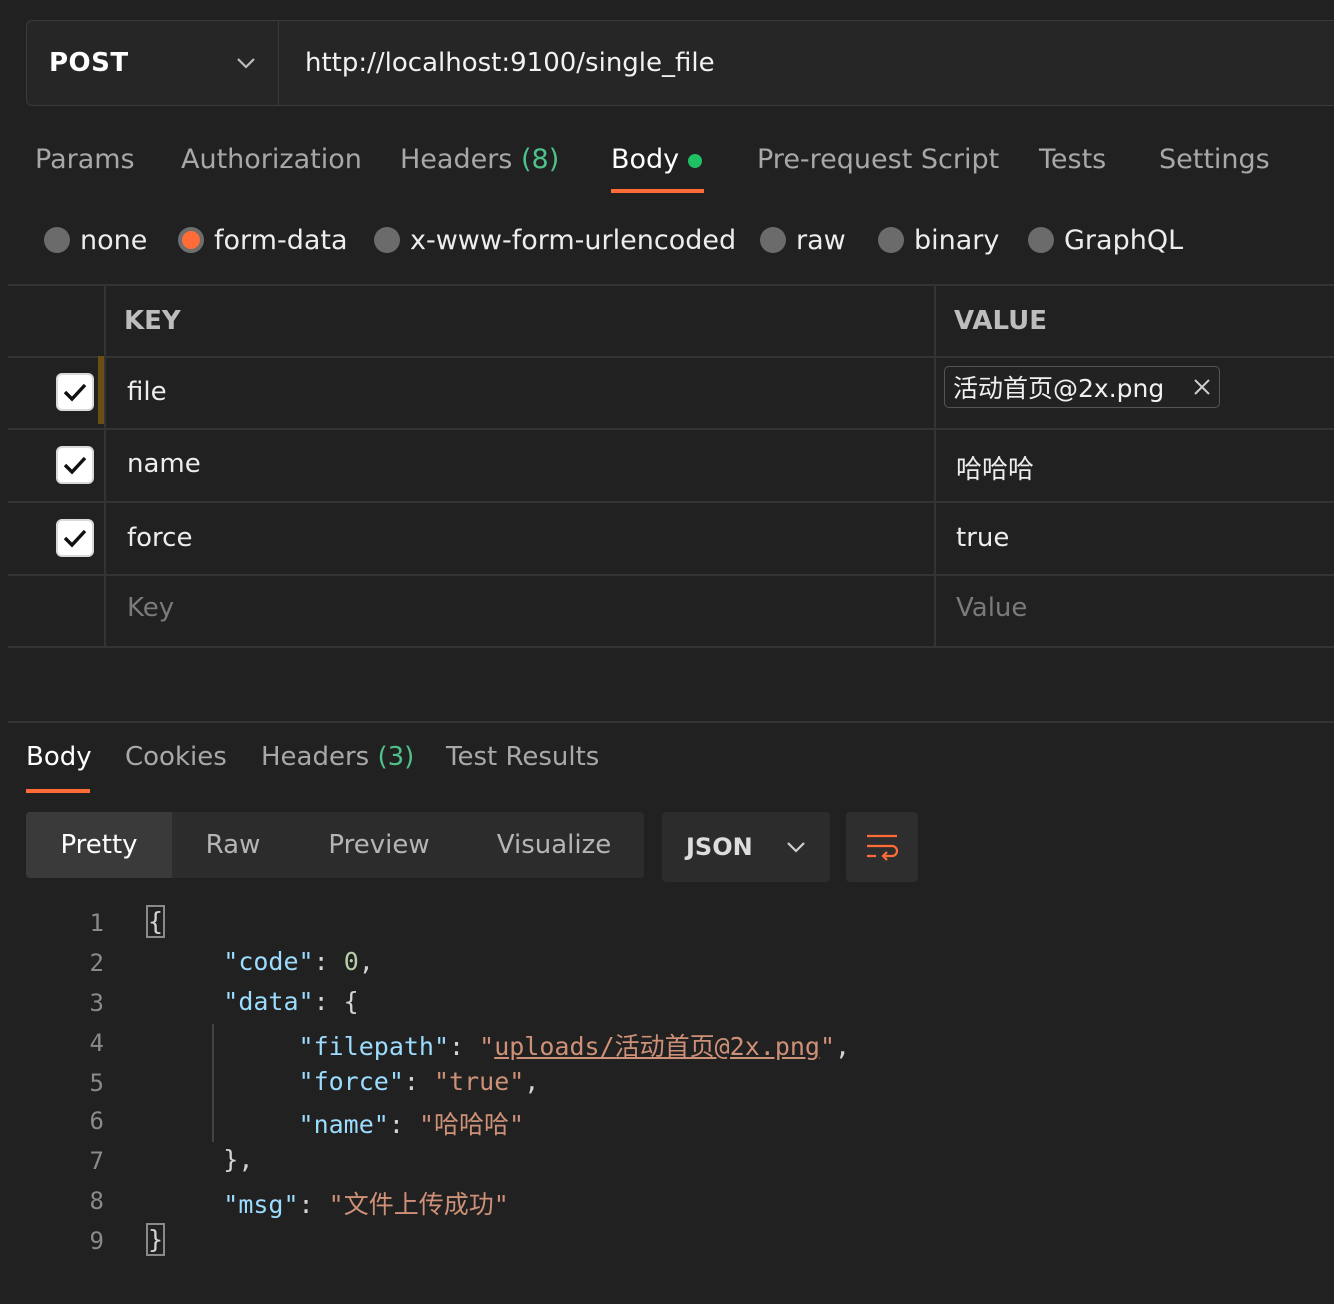 Image resolution: width=1334 pixels, height=1304 pixels. I want to click on tab-body: Body, so click(645, 159).